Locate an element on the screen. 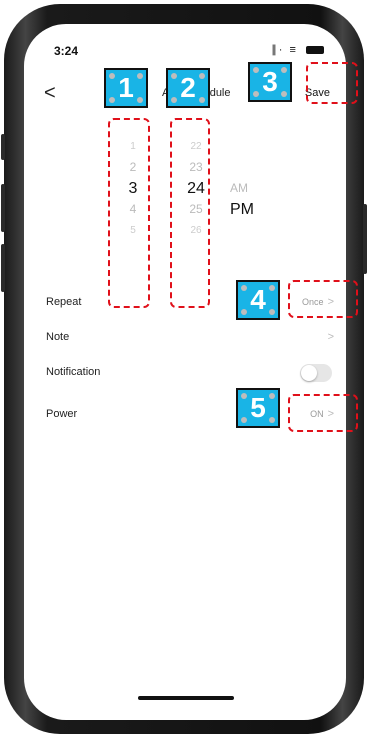 The image size is (370, 739). note-label: Note is located at coordinates (58, 337).